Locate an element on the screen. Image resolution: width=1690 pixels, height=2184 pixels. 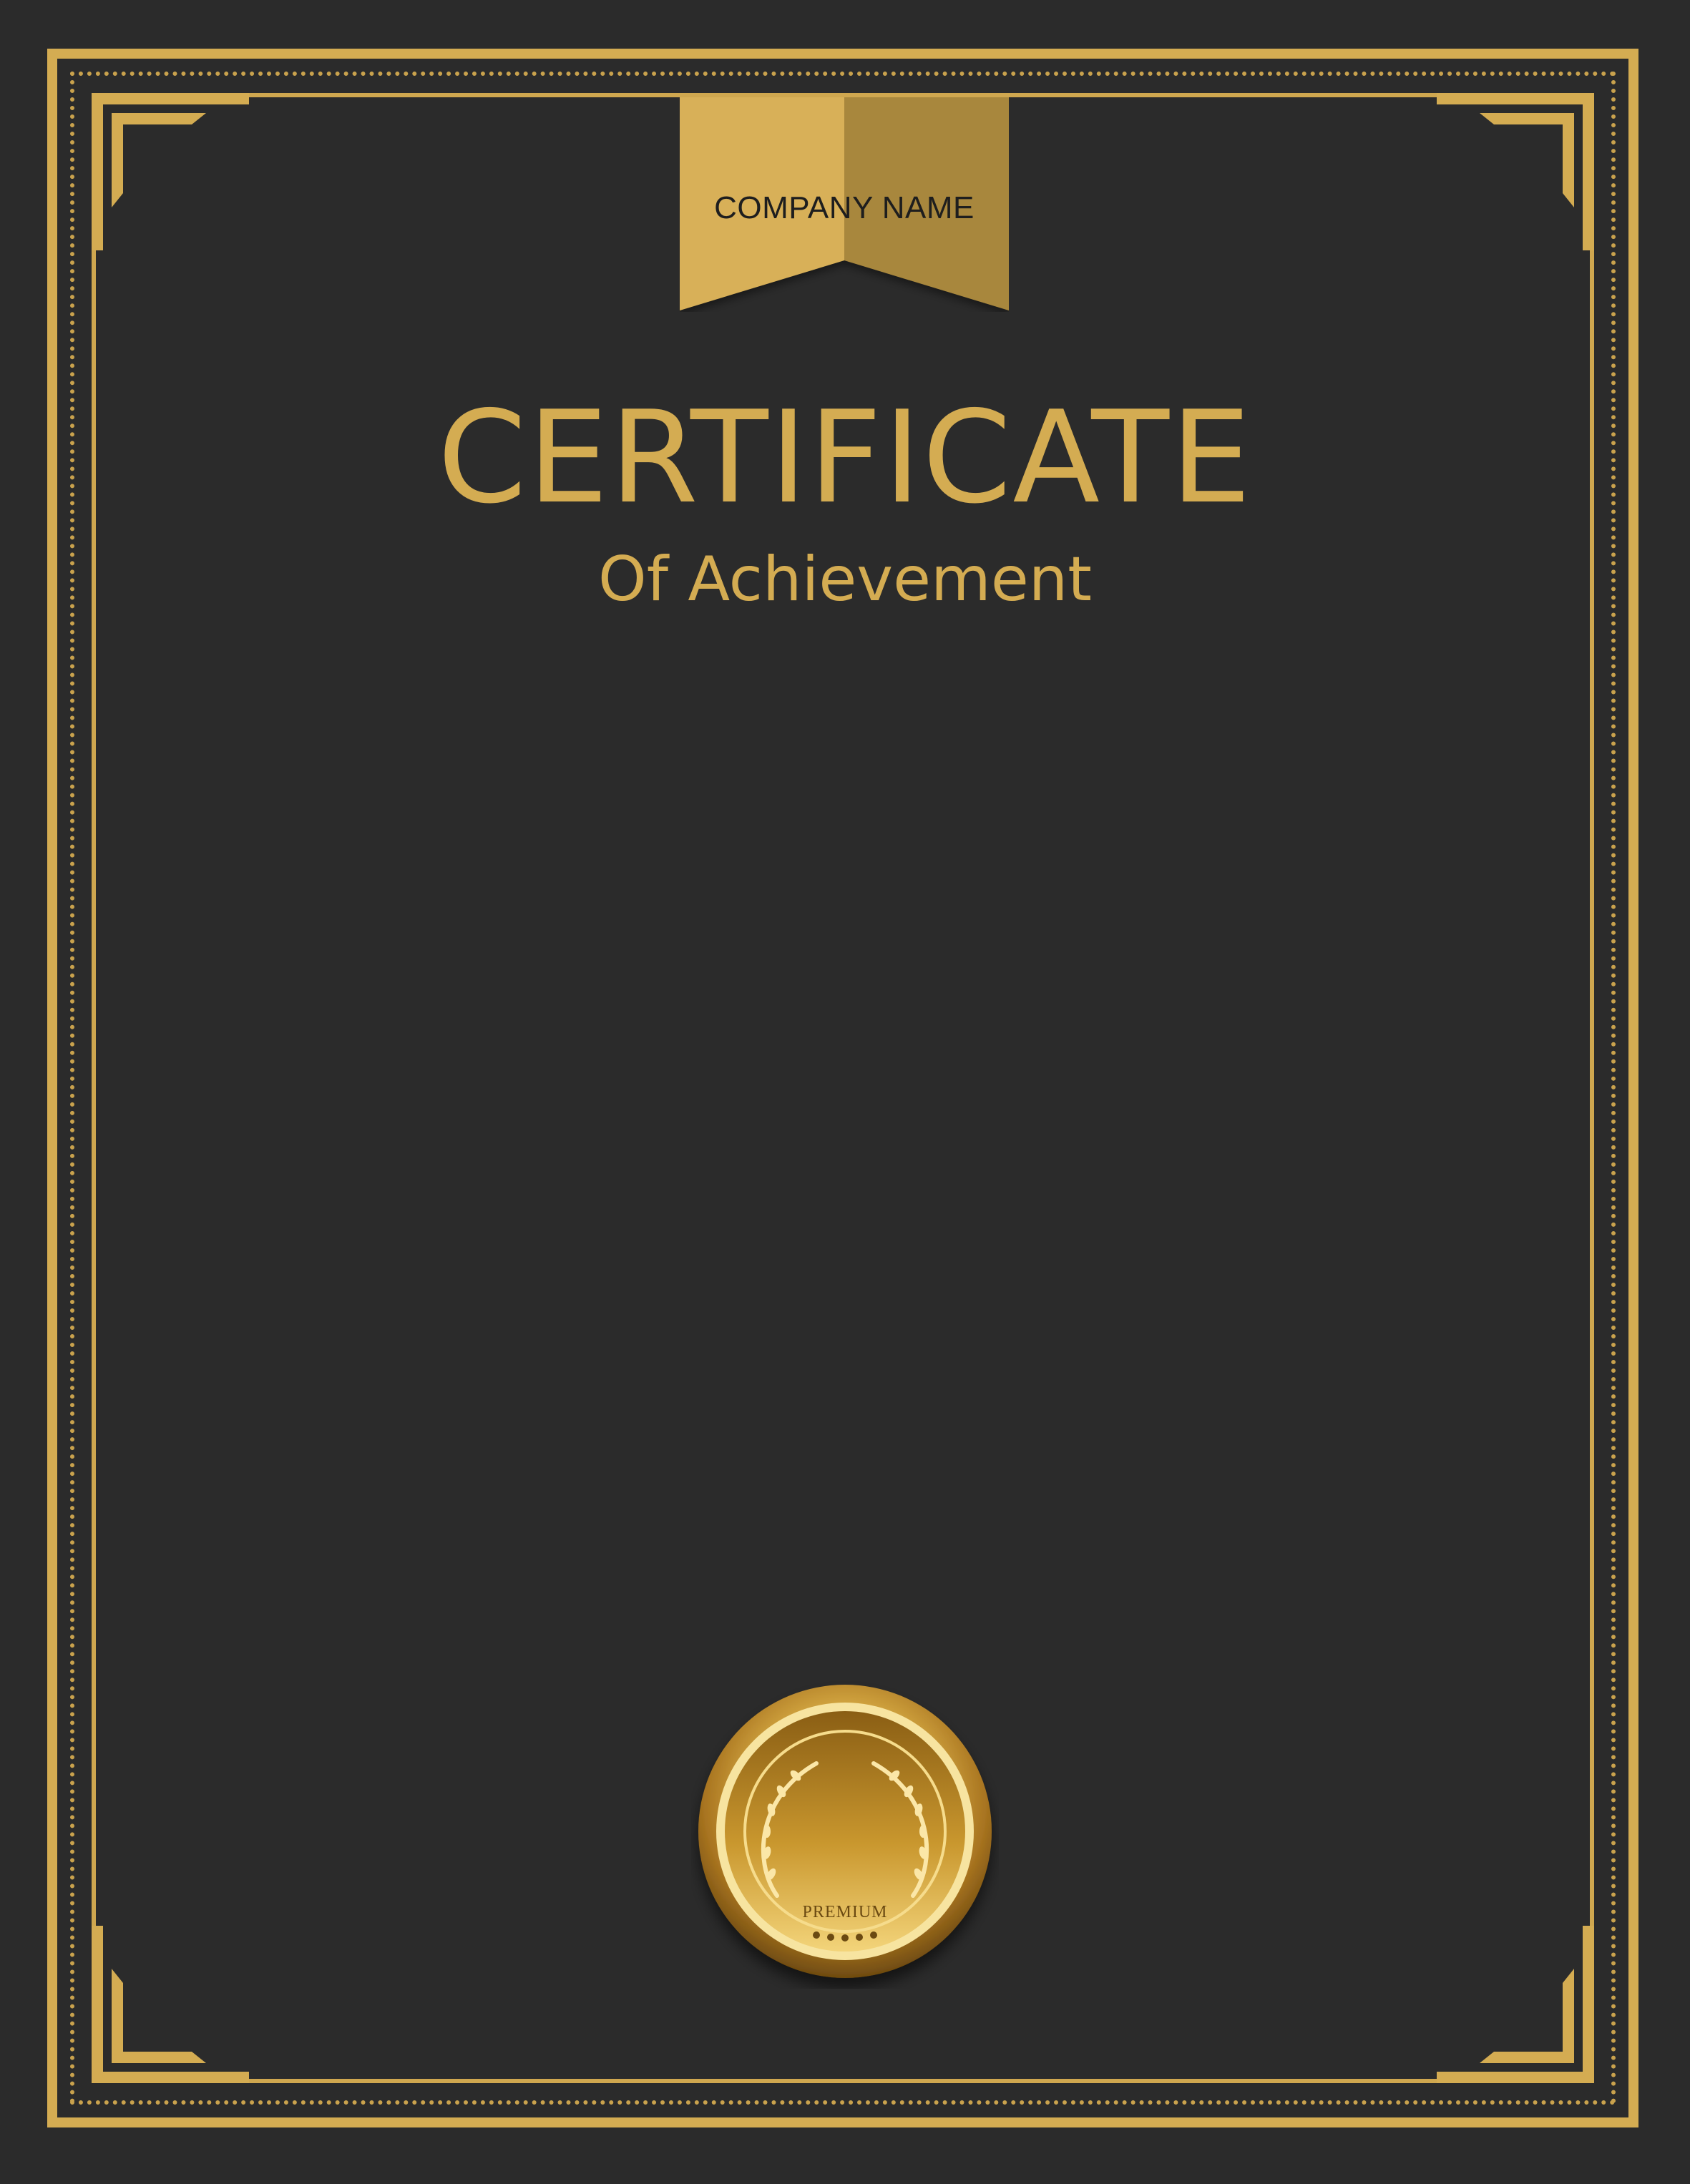
company-name-label: COMPANY NAME is located at coordinates (845, 207).